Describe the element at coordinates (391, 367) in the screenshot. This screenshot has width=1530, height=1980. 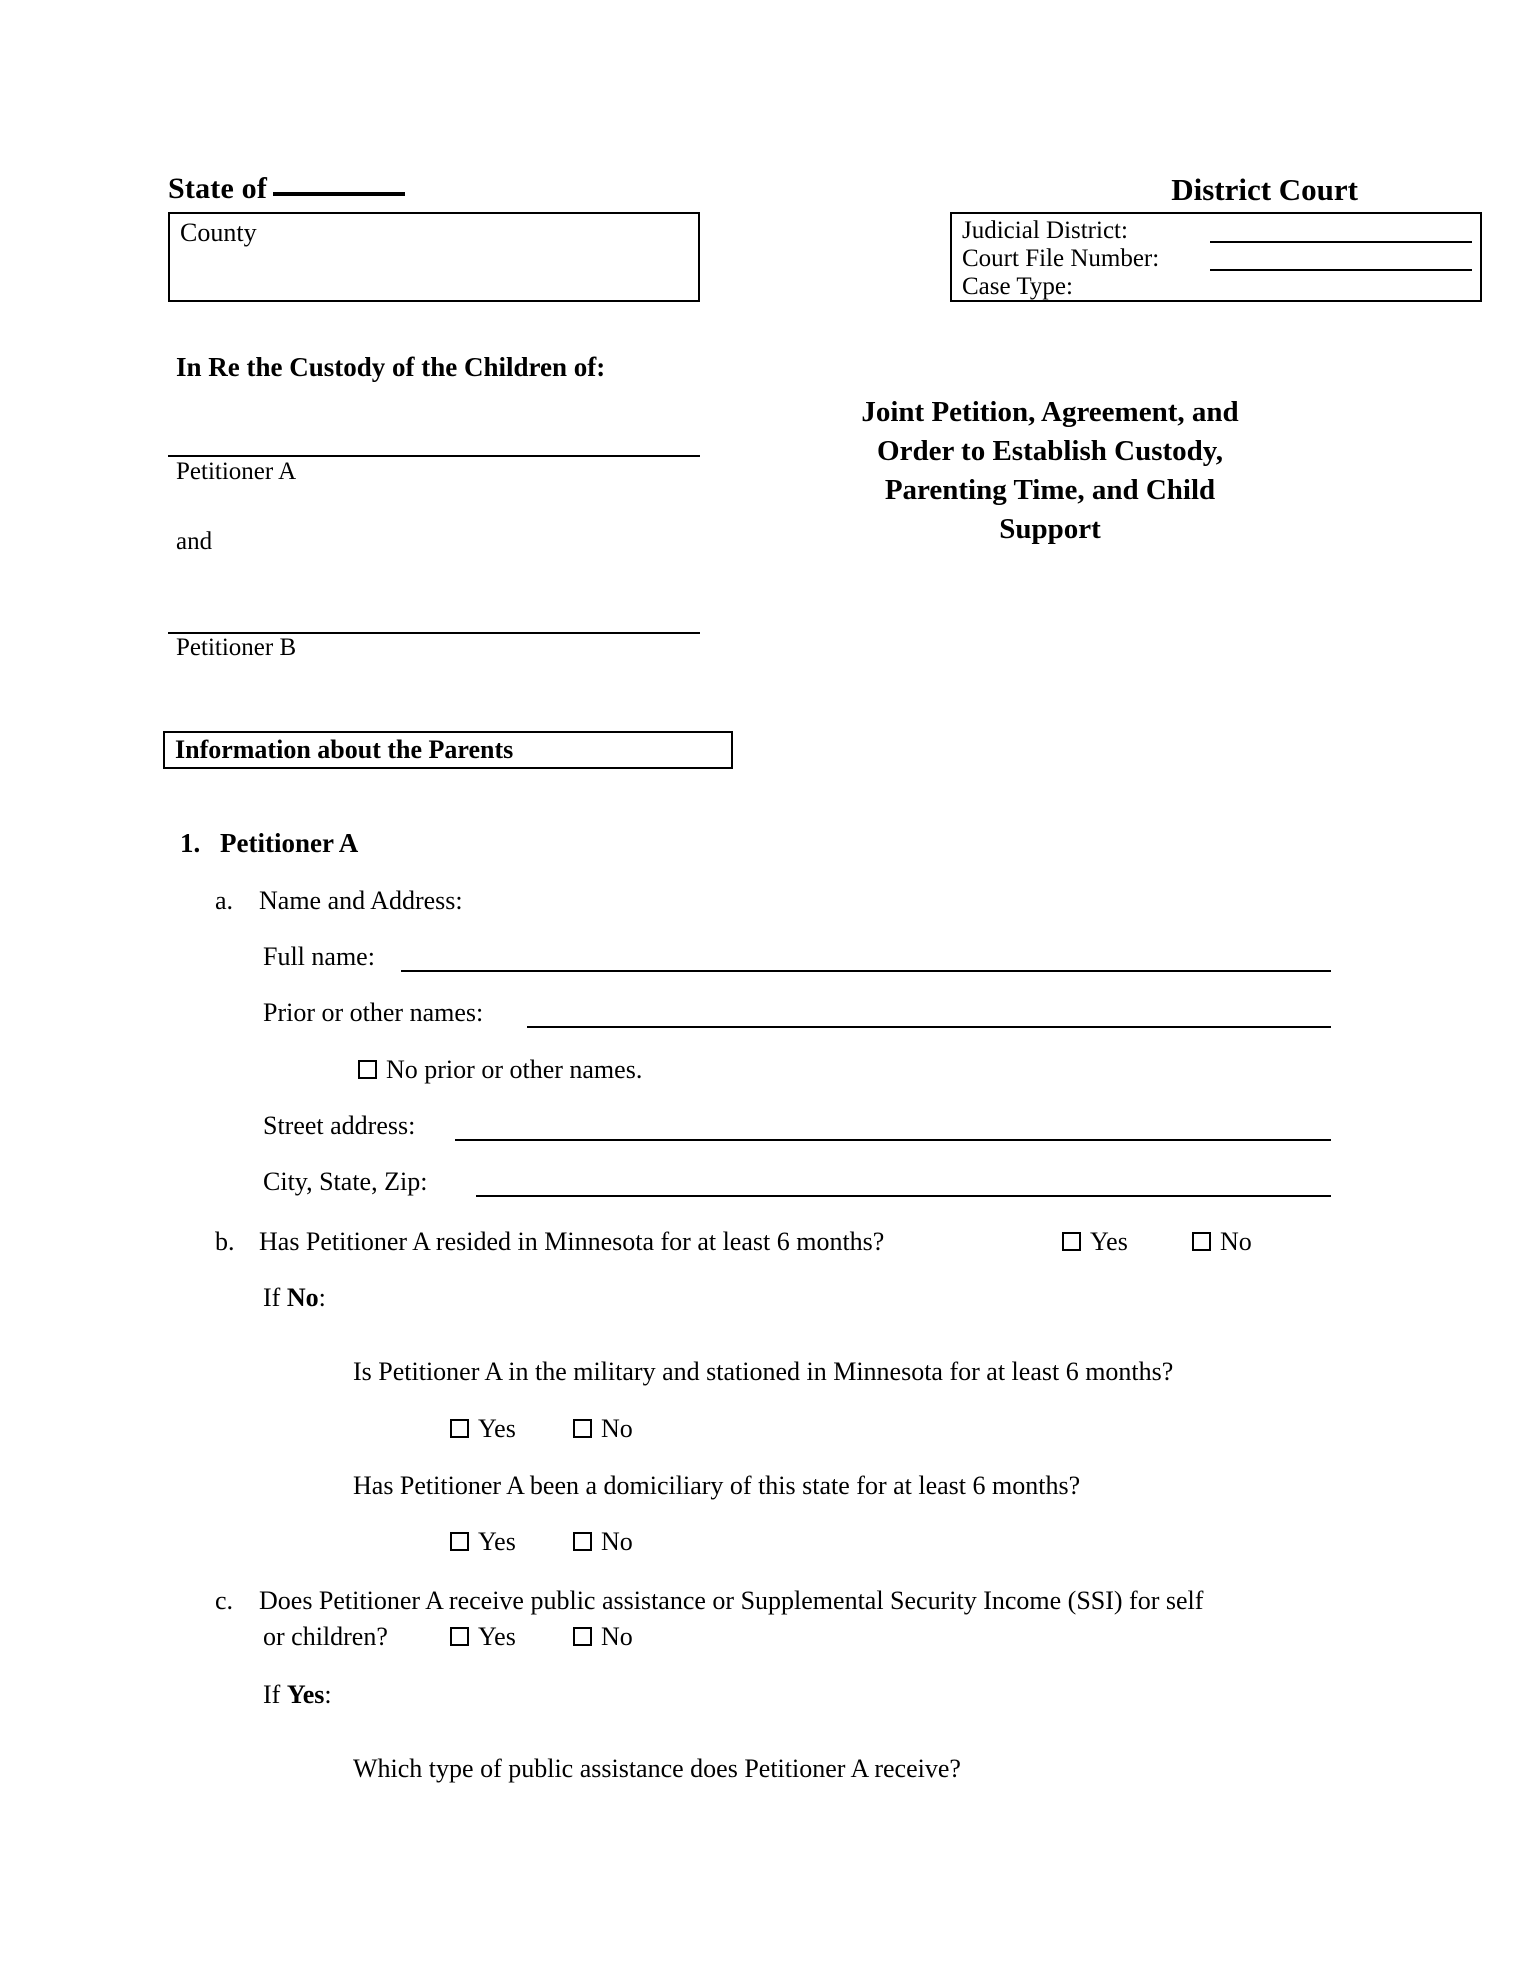
I see `in-re-heading: In Re the Custody of the Children of:` at that location.